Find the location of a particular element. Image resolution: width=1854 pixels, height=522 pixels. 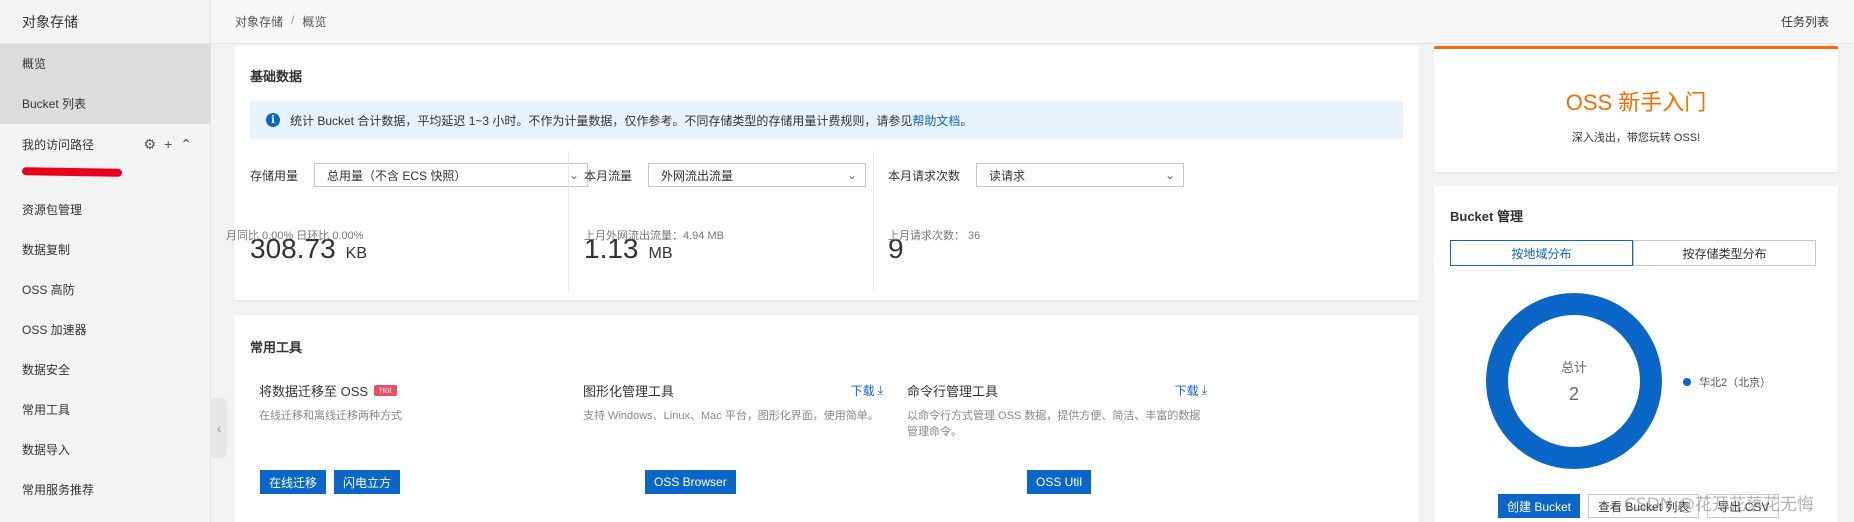

sidebar-item-recommended: 常用服务推荐 is located at coordinates (105, 490).